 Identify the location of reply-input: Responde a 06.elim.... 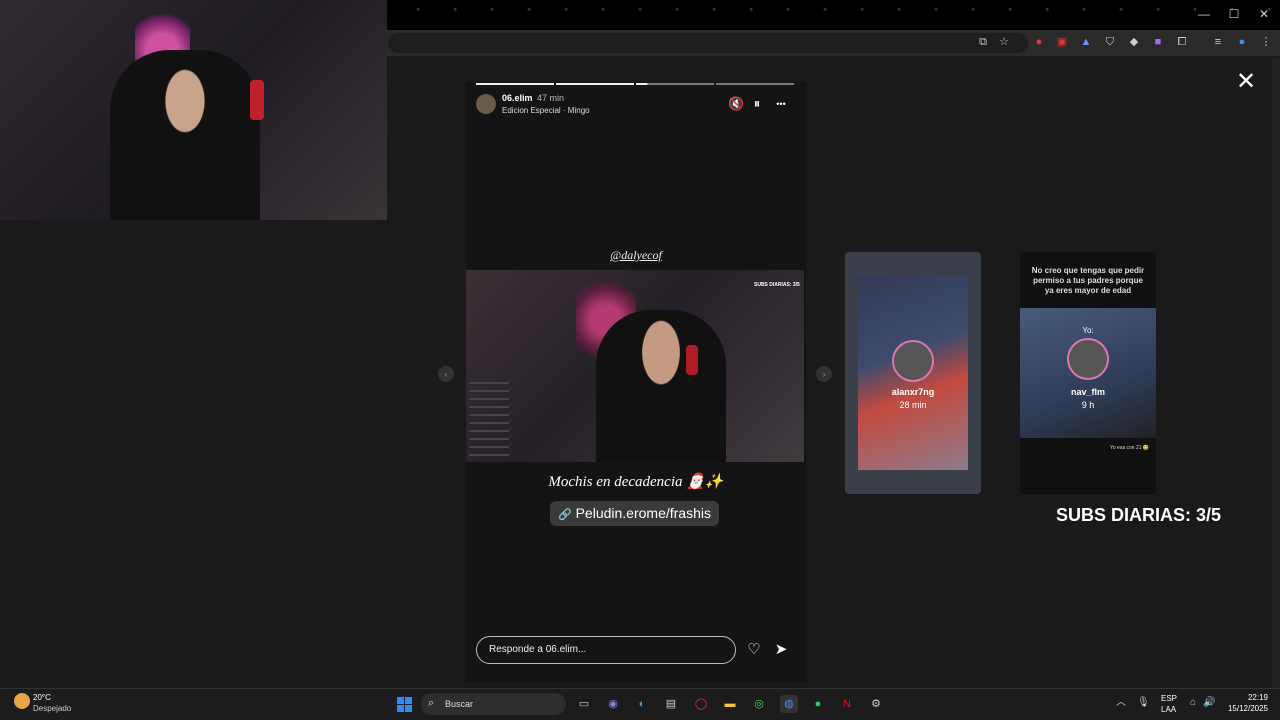
(606, 650).